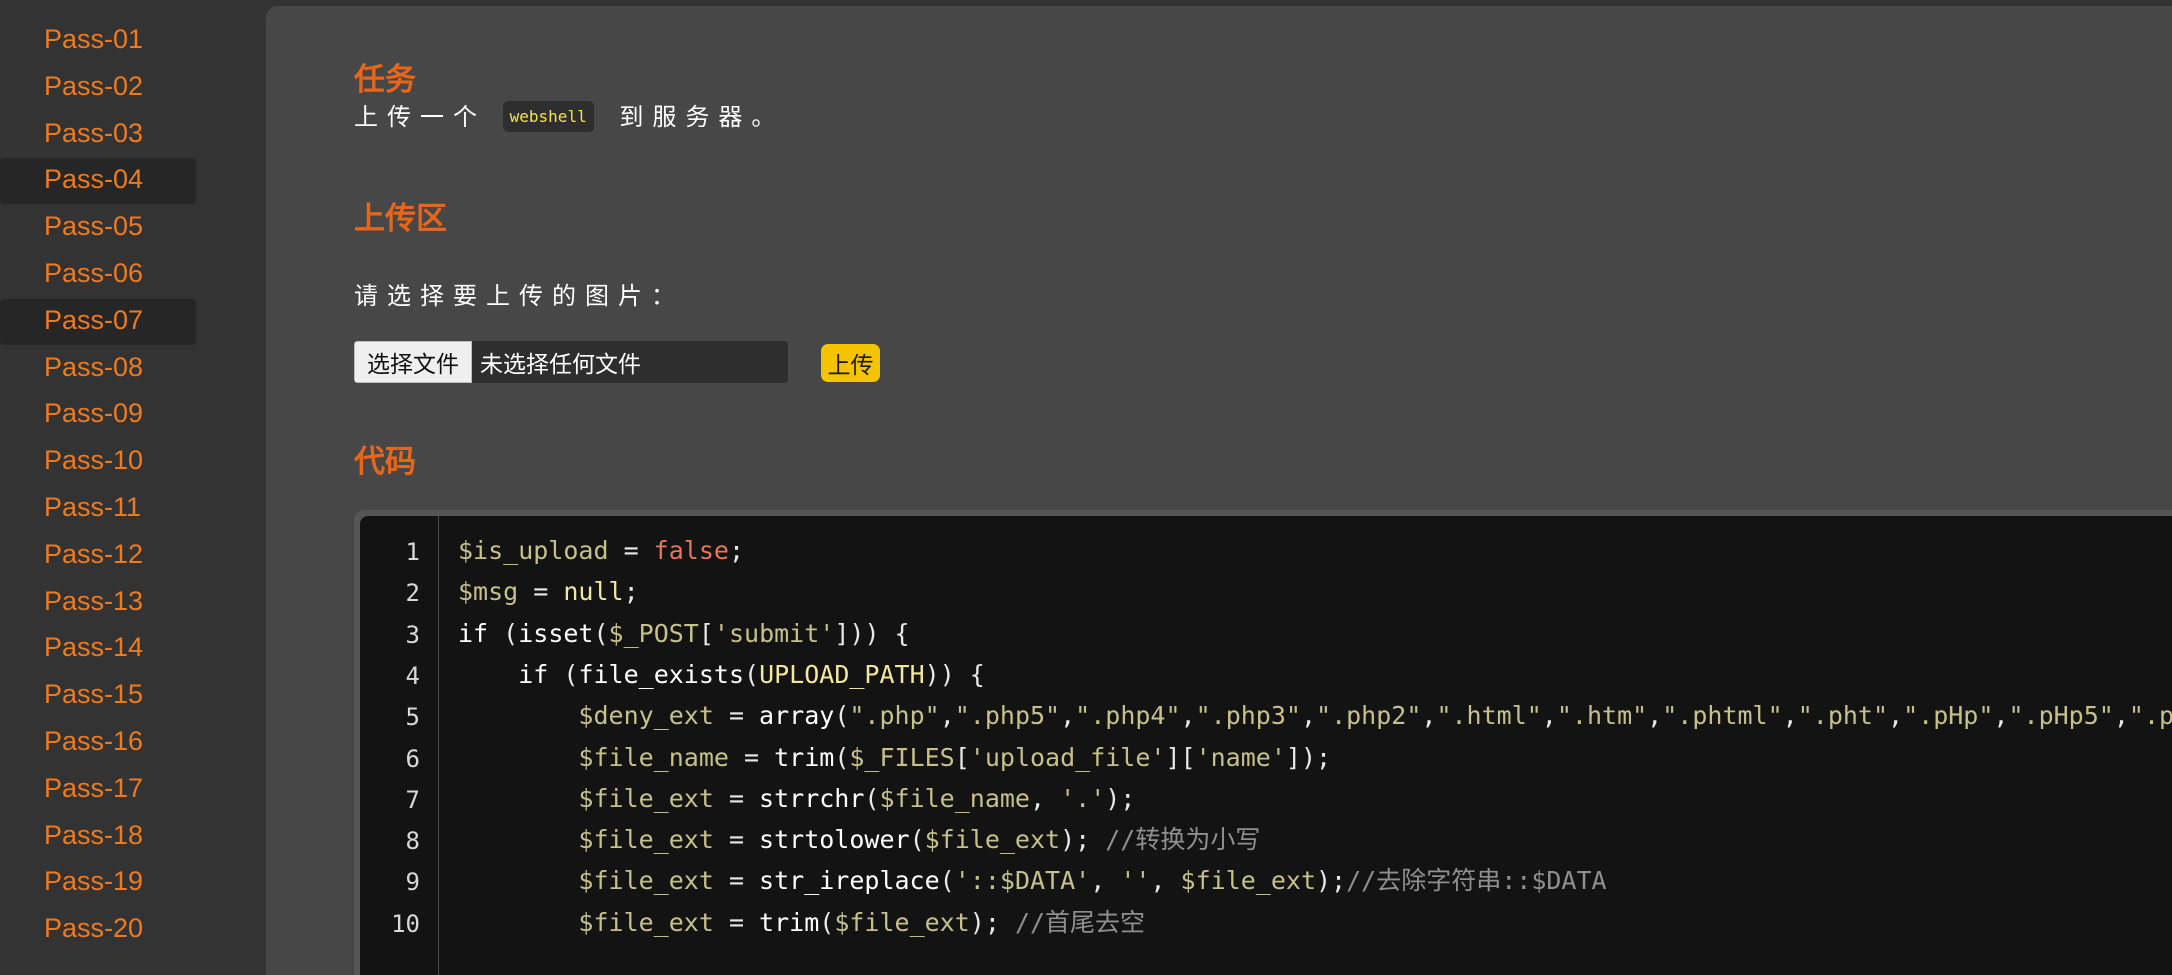 Image resolution: width=2172 pixels, height=975 pixels. What do you see at coordinates (850, 363) in the screenshot?
I see `upload-button: 上传` at bounding box center [850, 363].